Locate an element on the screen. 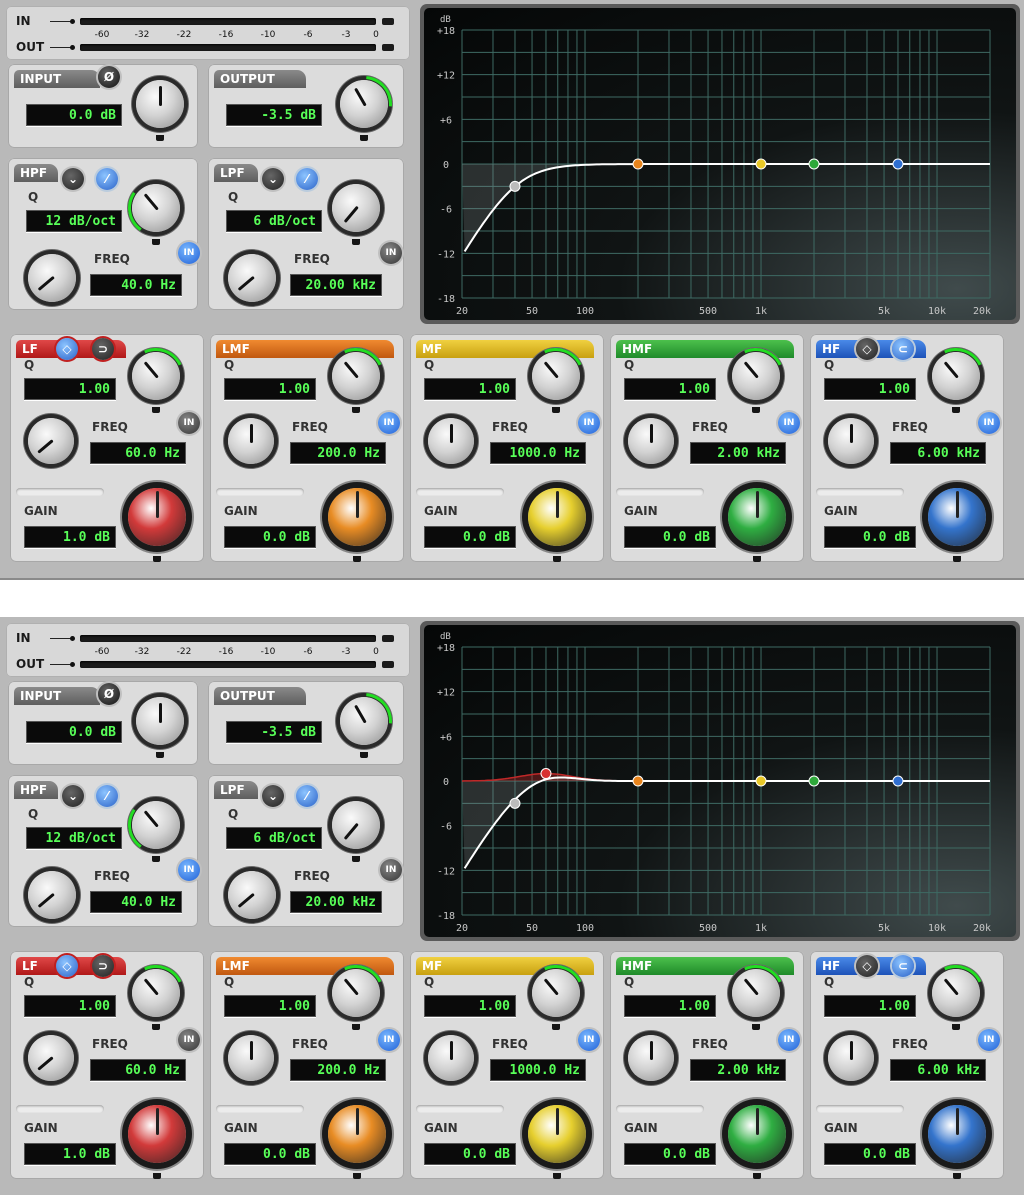 Image resolution: width=1024 pixels, height=1195 pixels. in-meter-dot is located at coordinates (72, 638).